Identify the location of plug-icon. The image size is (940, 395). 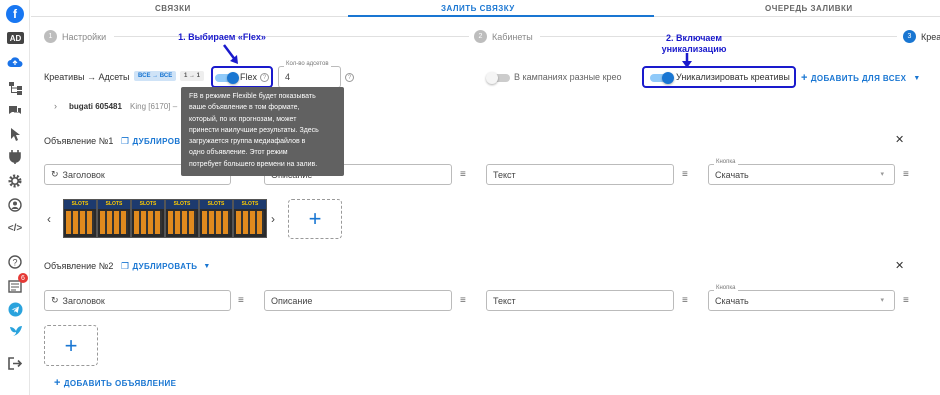
(15, 157).